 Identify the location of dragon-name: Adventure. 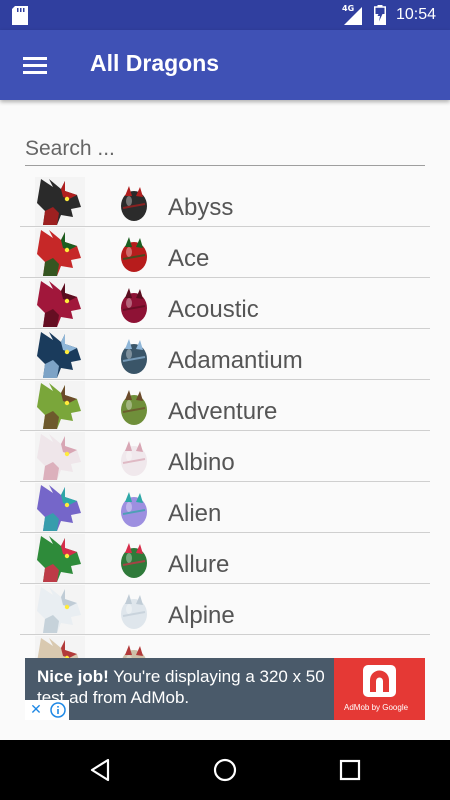
(223, 411).